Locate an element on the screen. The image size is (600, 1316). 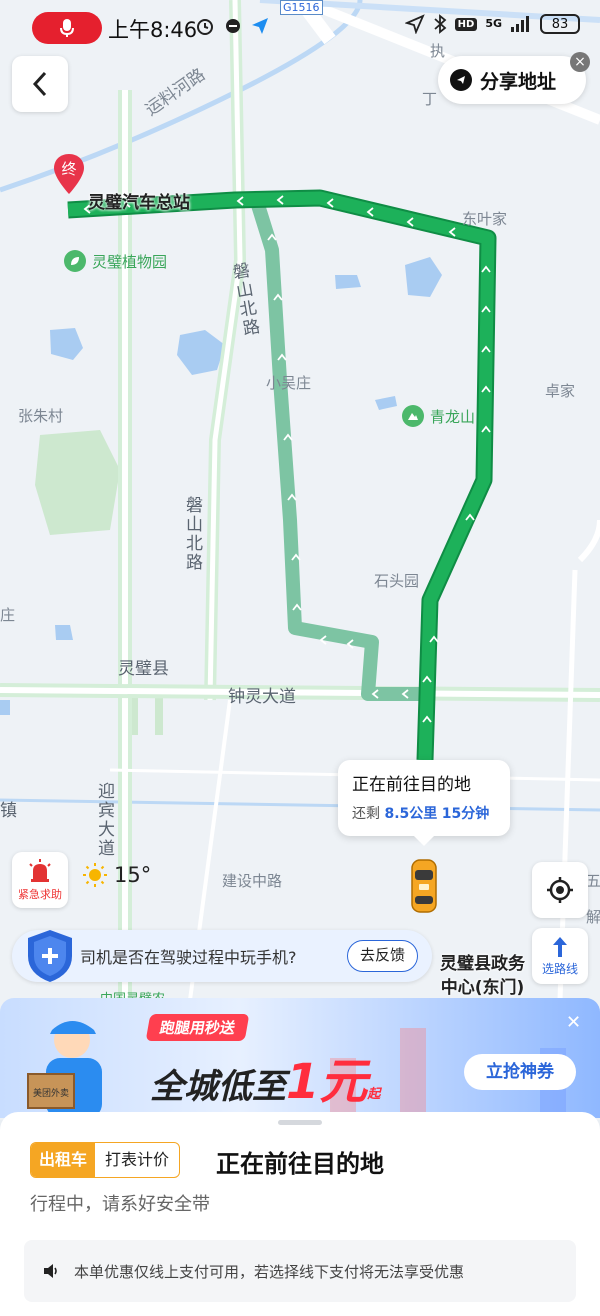
send-icon is located at coordinates (260, 26).